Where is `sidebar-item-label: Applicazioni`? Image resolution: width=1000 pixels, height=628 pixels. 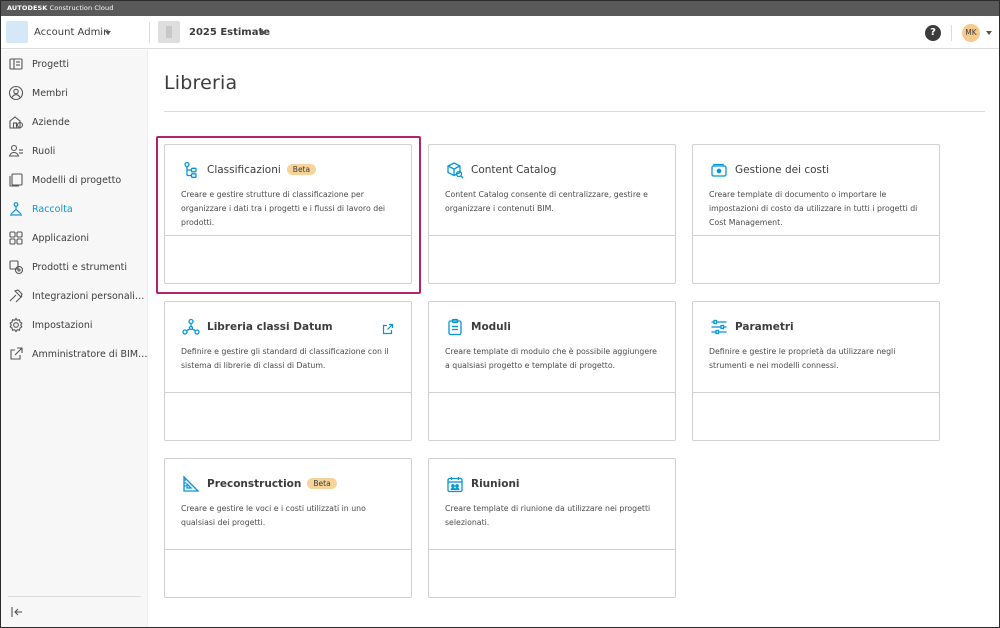 sidebar-item-label: Applicazioni is located at coordinates (60, 238).